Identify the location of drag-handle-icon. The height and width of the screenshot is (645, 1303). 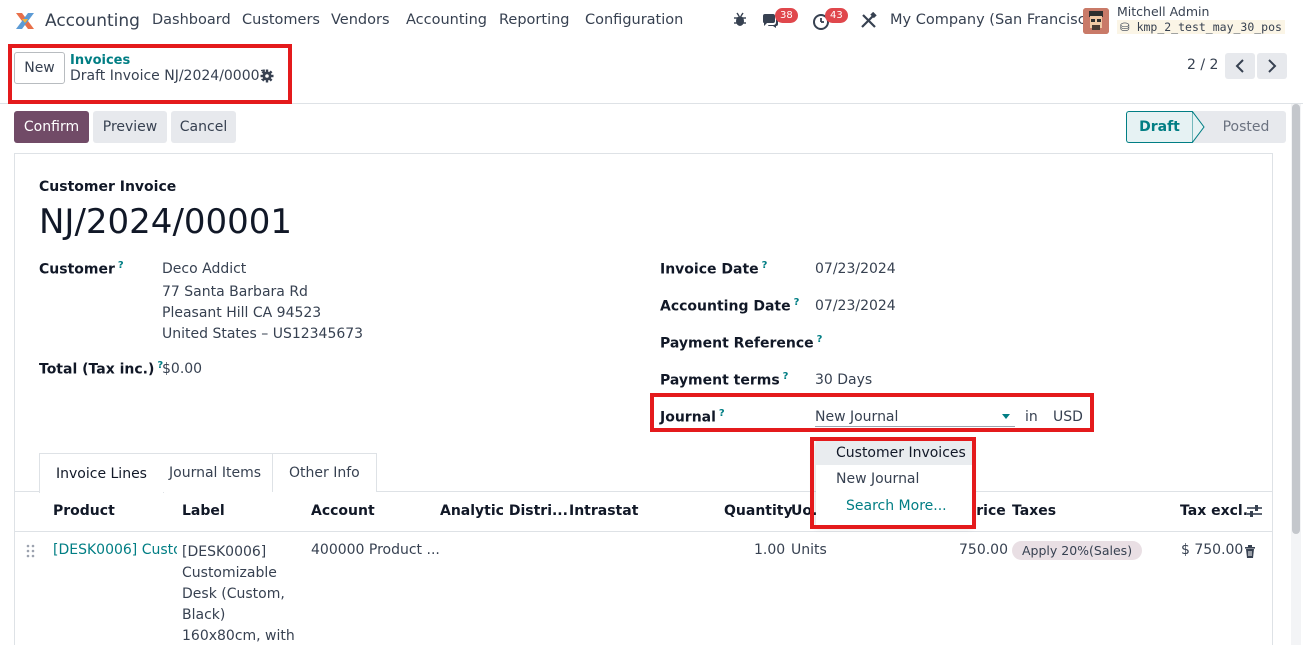
(31, 551).